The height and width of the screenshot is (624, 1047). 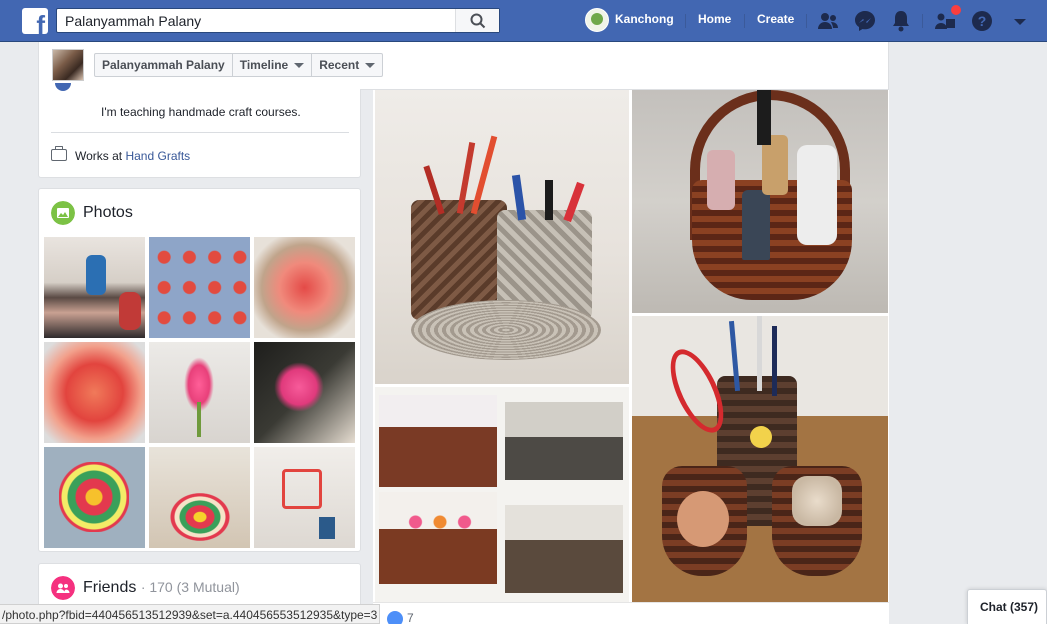 What do you see at coordinates (63, 213) in the screenshot?
I see `photos-icon` at bounding box center [63, 213].